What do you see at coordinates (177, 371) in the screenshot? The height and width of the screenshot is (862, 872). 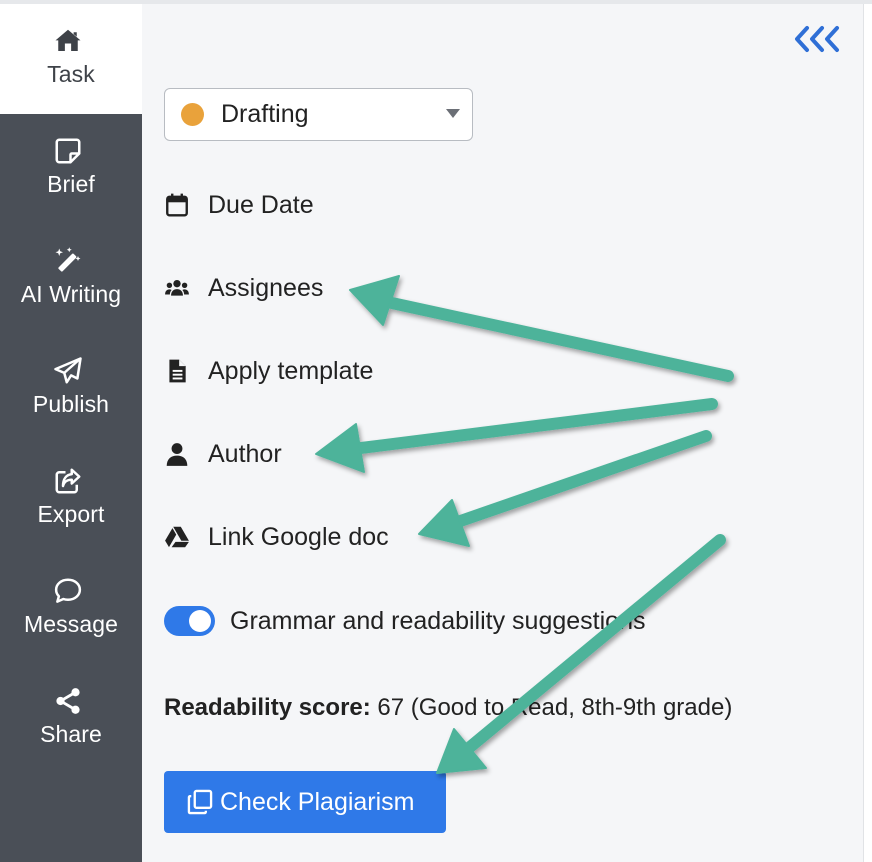 I see `document-icon` at bounding box center [177, 371].